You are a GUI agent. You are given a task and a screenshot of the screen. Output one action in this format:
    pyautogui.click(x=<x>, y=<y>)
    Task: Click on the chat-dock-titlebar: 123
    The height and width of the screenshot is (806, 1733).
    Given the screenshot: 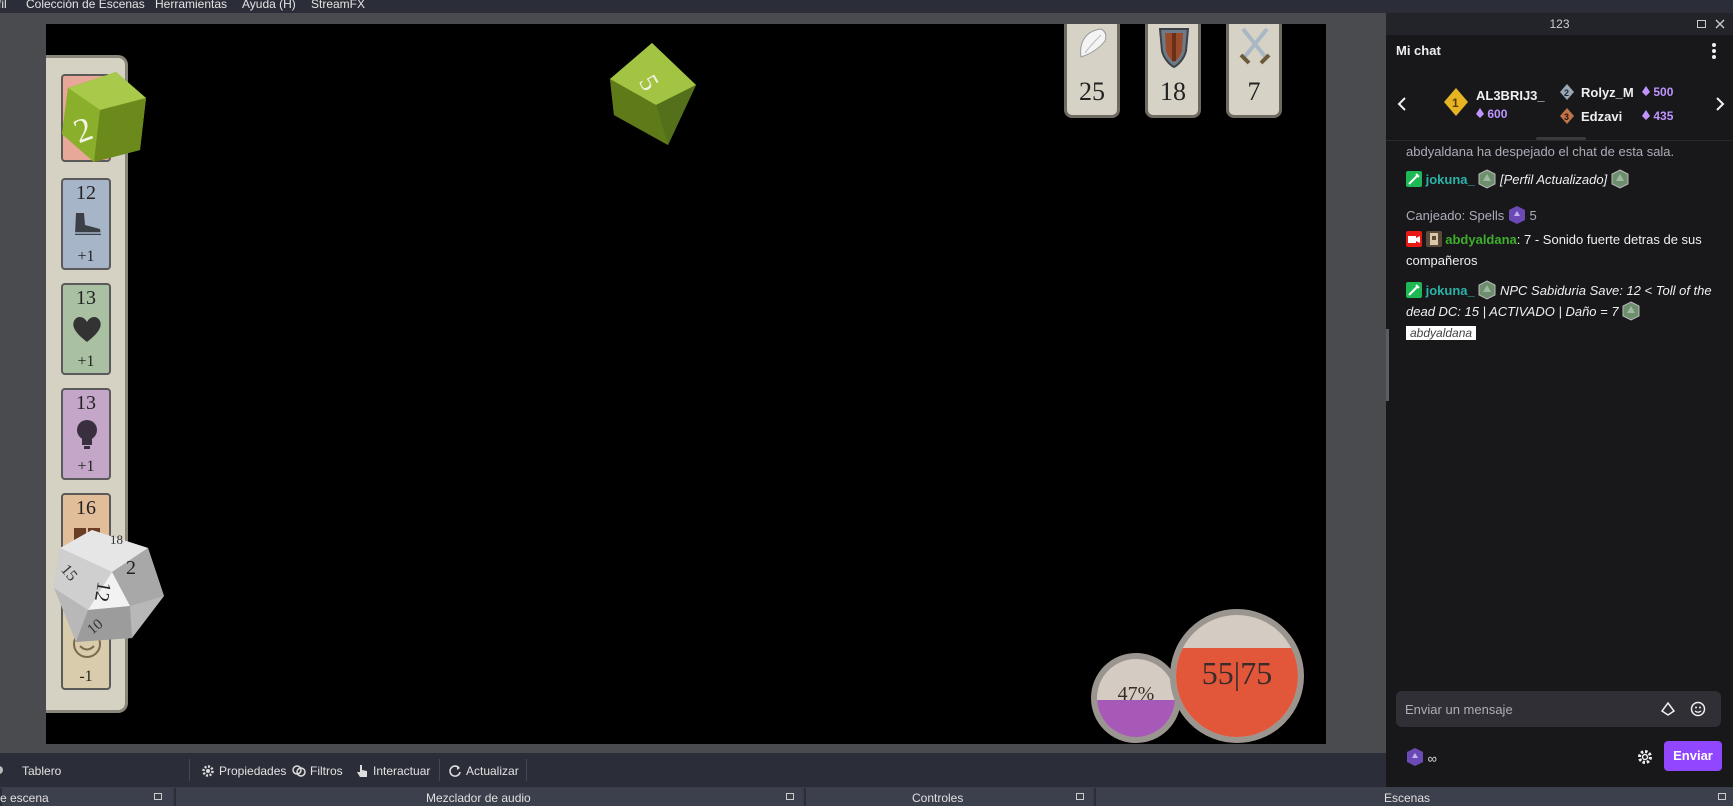 What is the action you would take?
    pyautogui.click(x=1559, y=24)
    